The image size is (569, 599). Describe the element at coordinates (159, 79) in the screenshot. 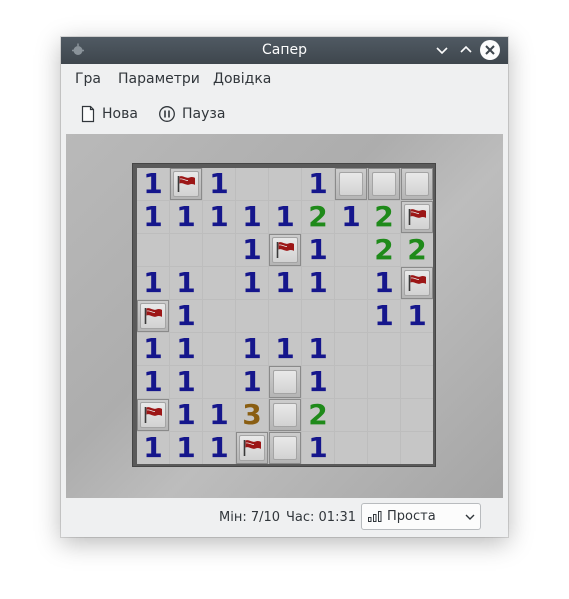

I see `menu-settings: Параметри` at that location.